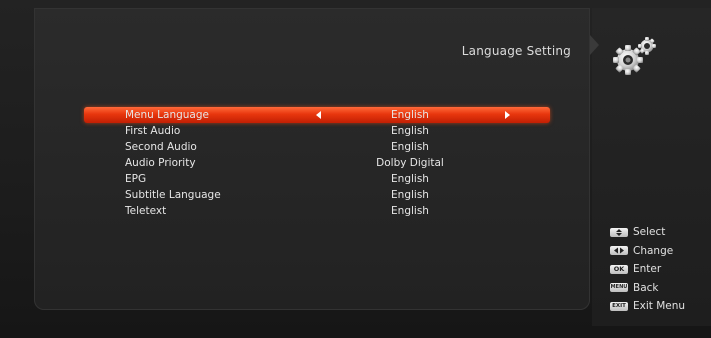  I want to click on help-exit: EXIT Exit Menu, so click(647, 306).